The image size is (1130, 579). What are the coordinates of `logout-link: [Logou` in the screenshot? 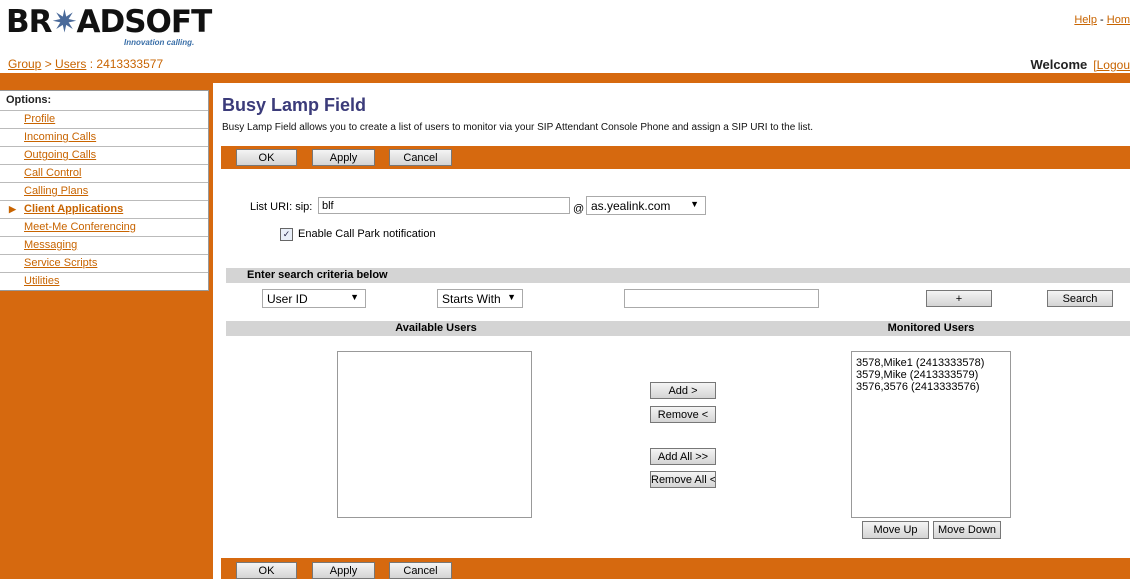 It's located at (1111, 65).